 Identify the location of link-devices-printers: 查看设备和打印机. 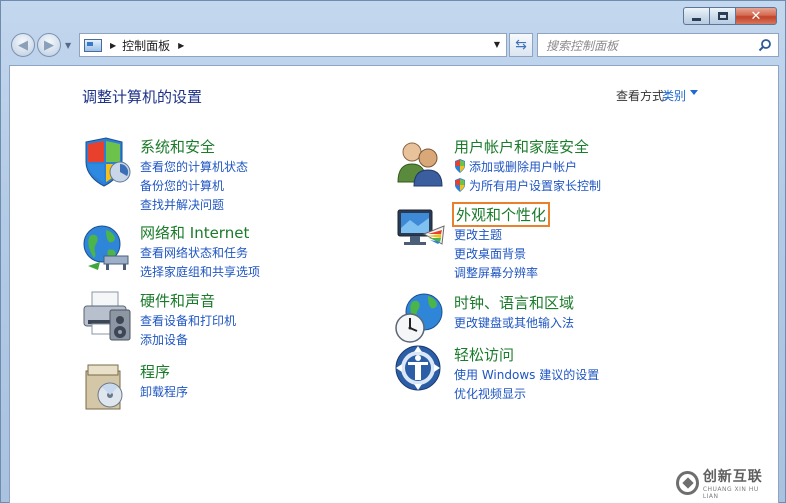
(188, 321).